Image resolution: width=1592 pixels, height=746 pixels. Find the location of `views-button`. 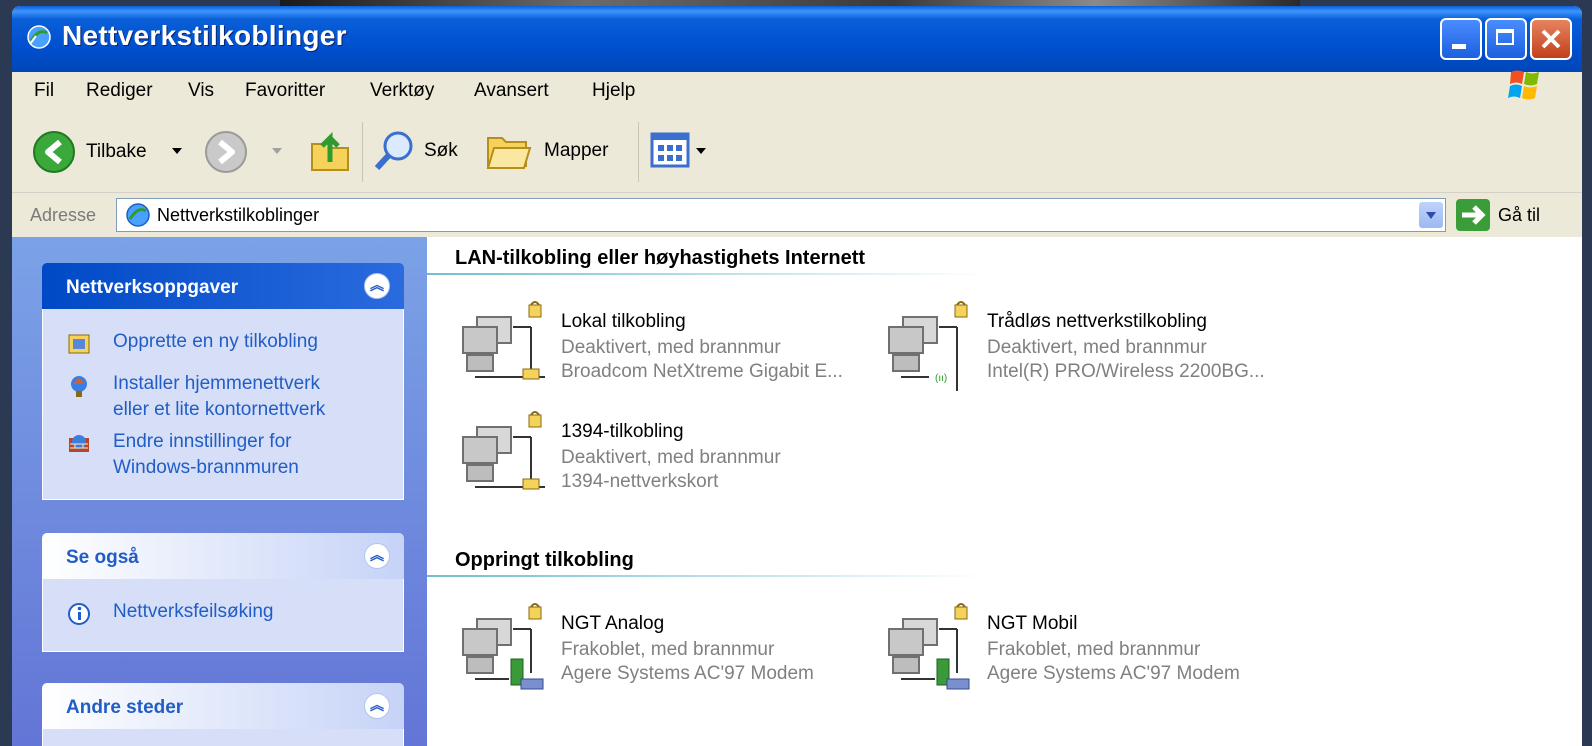

views-button is located at coordinates (680, 152).